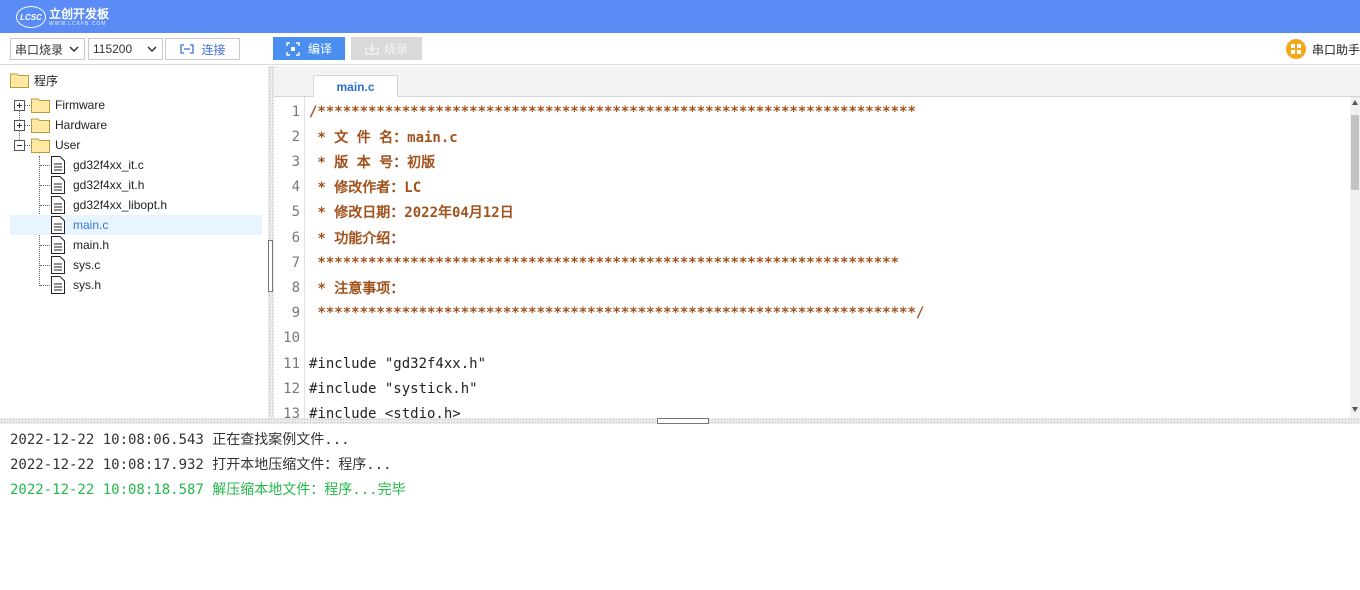 The width and height of the screenshot is (1360, 590). Describe the element at coordinates (155, 165) in the screenshot. I see `tree-file: gd32f4xx_it.c` at that location.